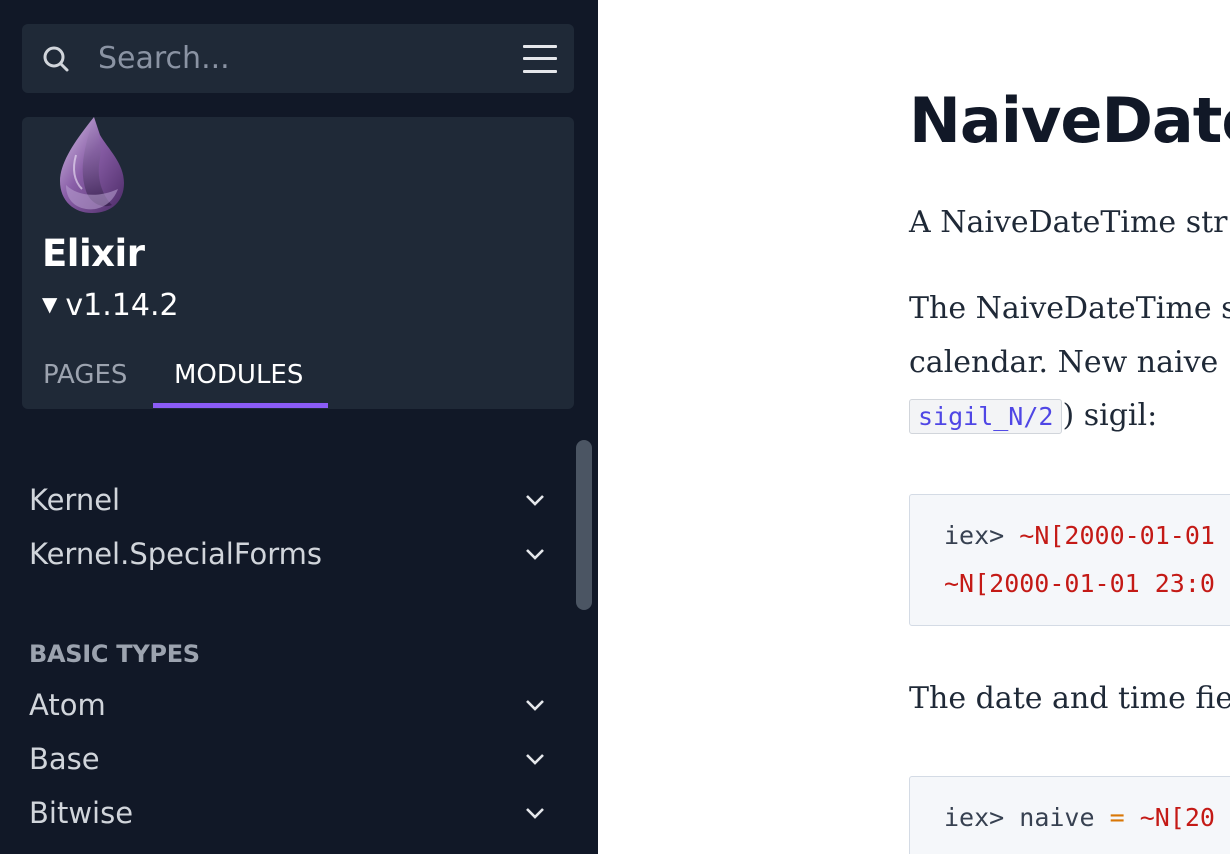 The image size is (1230, 854). What do you see at coordinates (541, 59) in the screenshot?
I see `hamburger-menu-icon` at bounding box center [541, 59].